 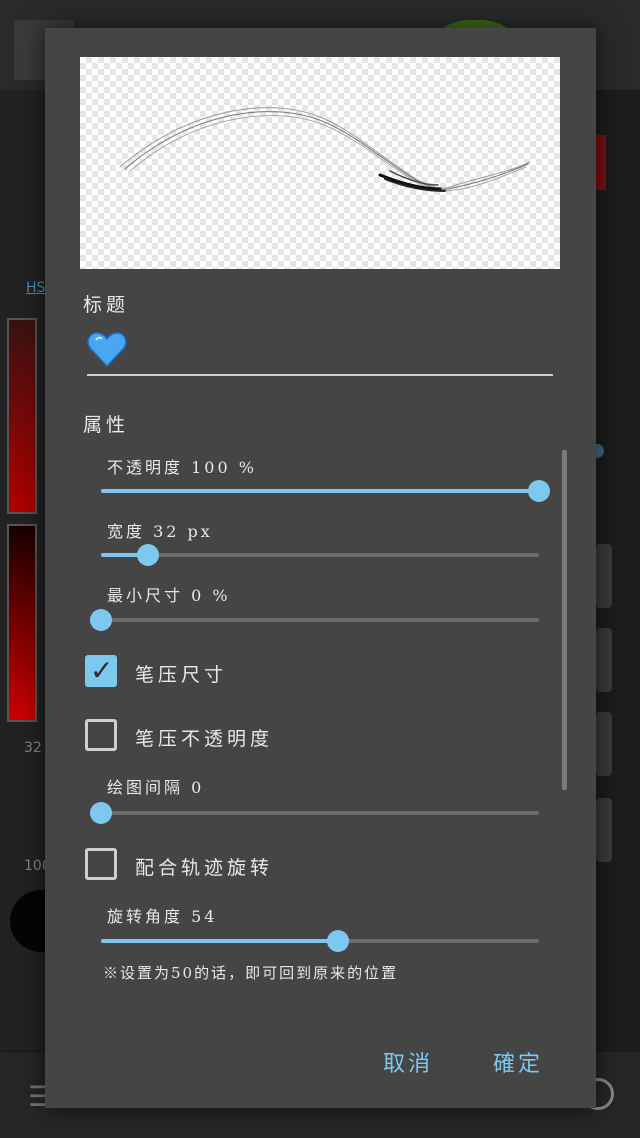 I want to click on min-size-slider, so click(x=314, y=620).